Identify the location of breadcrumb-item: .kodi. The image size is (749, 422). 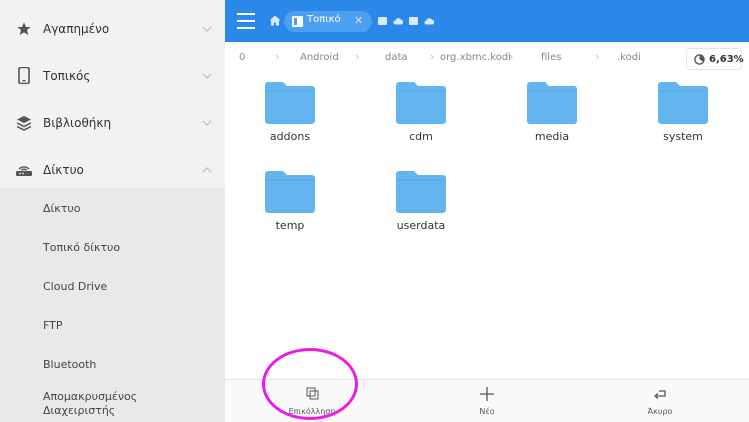
(629, 57).